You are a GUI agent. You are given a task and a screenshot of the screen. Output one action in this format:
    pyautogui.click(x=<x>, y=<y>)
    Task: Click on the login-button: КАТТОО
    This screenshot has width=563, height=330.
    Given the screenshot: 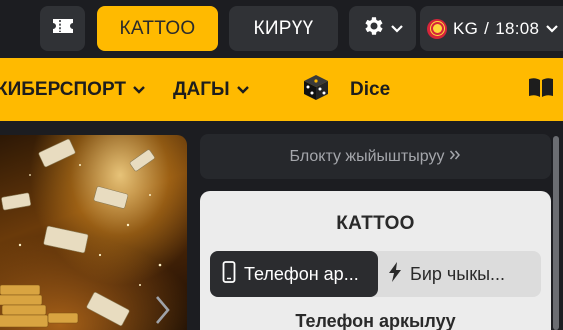 What is the action you would take?
    pyautogui.click(x=157, y=28)
    